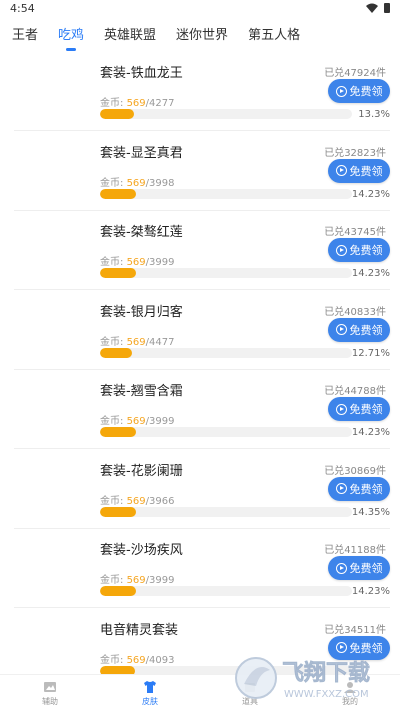 The width and height of the screenshot is (400, 712). I want to click on list-item: 套装-花影阑珊 已兑30869件免费领金币: 569/3966 14.35%, so click(200, 489).